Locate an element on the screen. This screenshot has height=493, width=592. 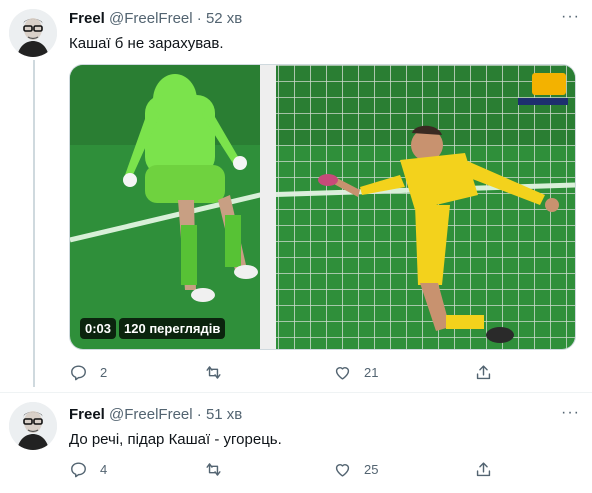
reply-count: 4 is located at coordinates (104, 469).